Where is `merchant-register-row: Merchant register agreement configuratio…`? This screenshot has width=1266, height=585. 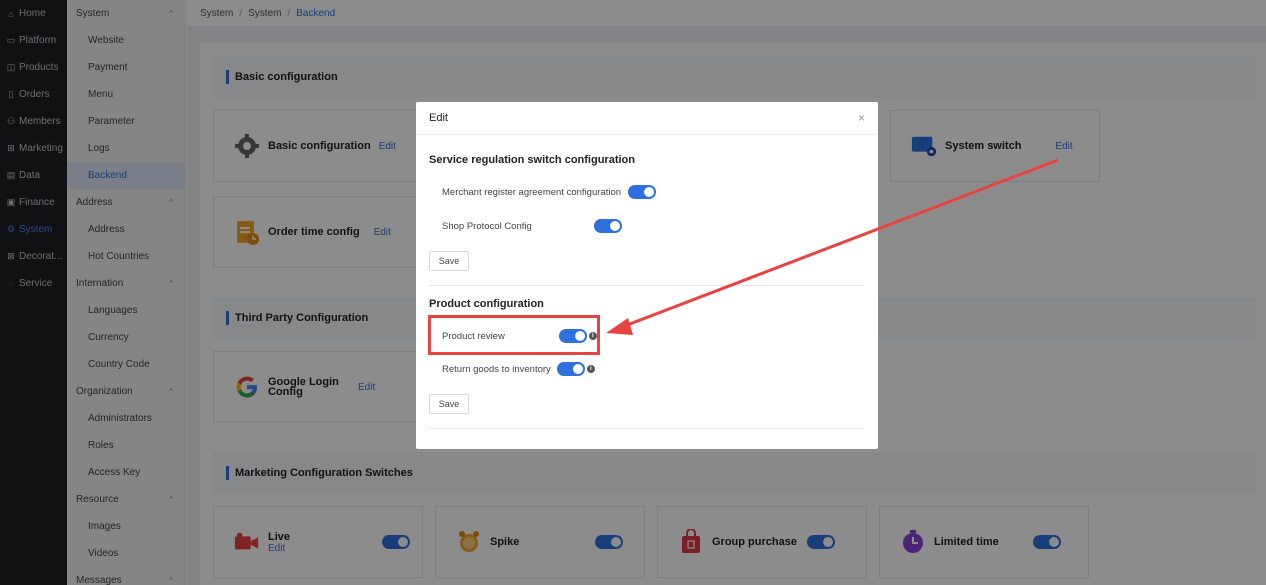
merchant-register-row: Merchant register agreement configuratio… is located at coordinates (549, 192).